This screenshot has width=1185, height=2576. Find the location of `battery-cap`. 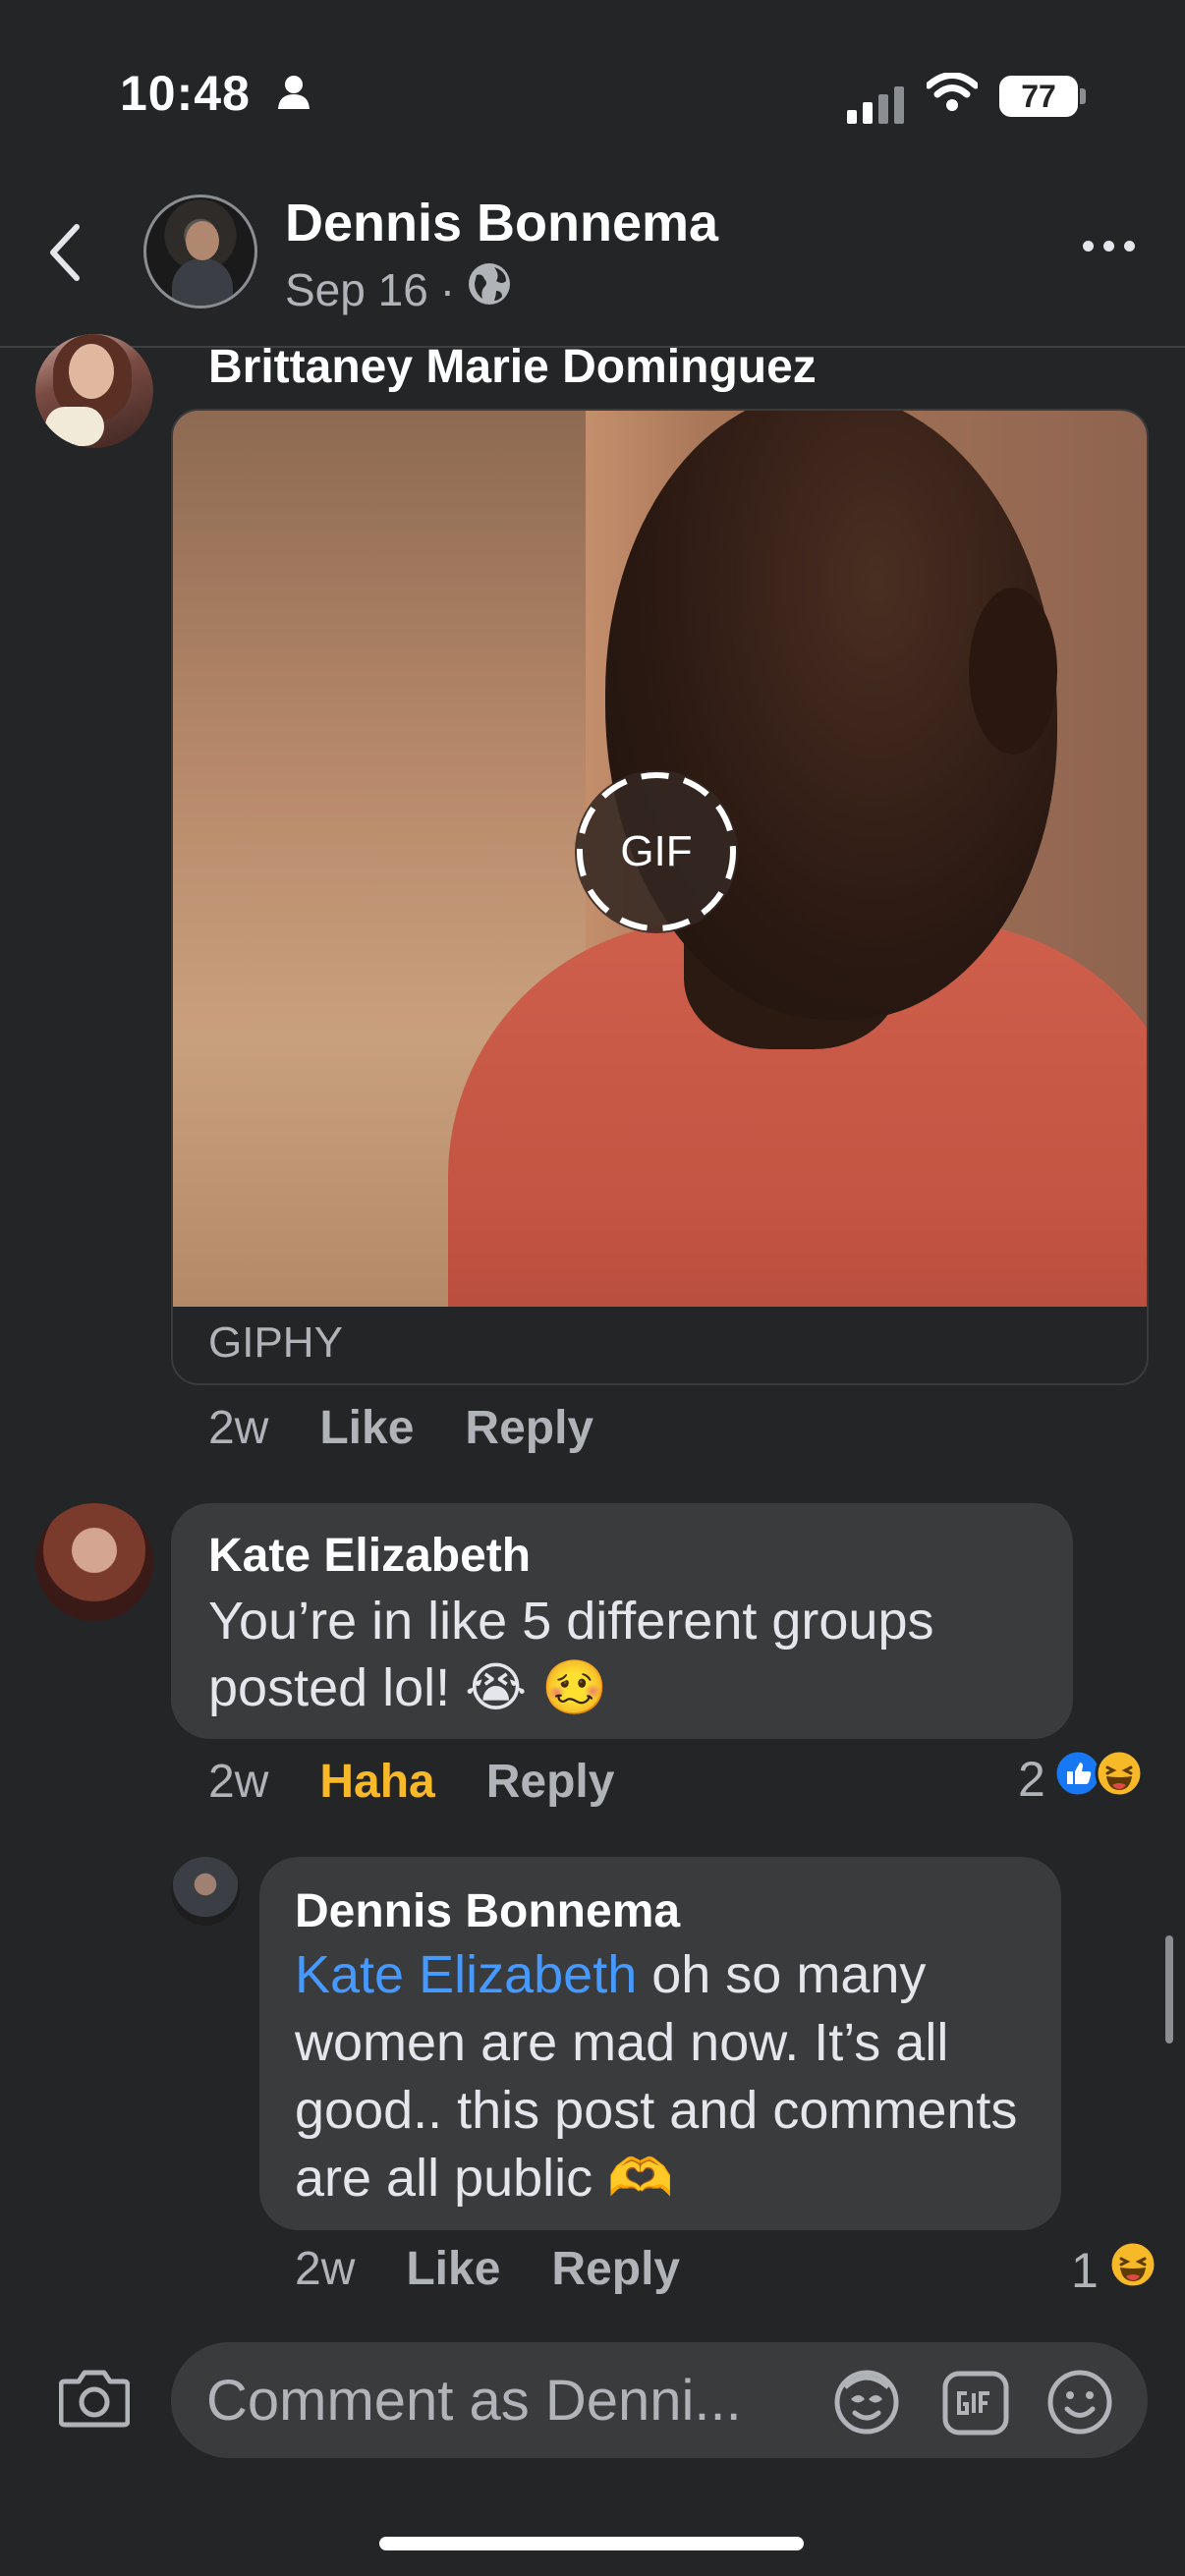

battery-cap is located at coordinates (1083, 96).